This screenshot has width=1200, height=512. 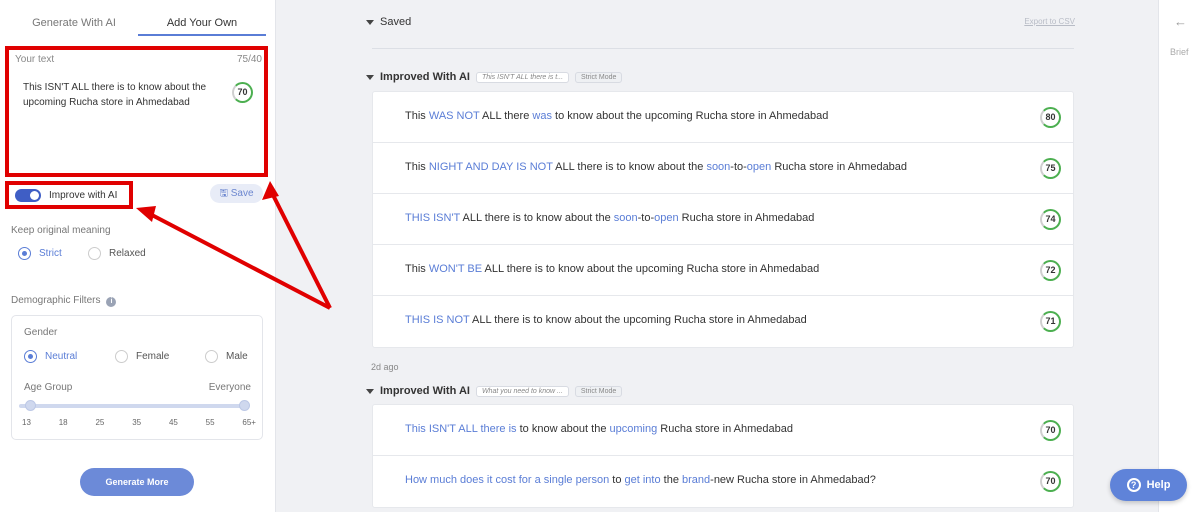 I want to click on age-group-label: Age Group, so click(x=48, y=387).